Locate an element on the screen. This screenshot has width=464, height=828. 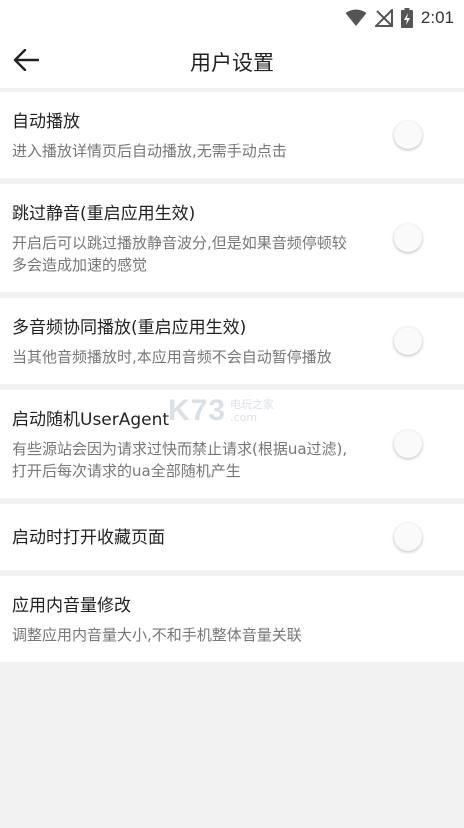
back-button is located at coordinates (26, 62).